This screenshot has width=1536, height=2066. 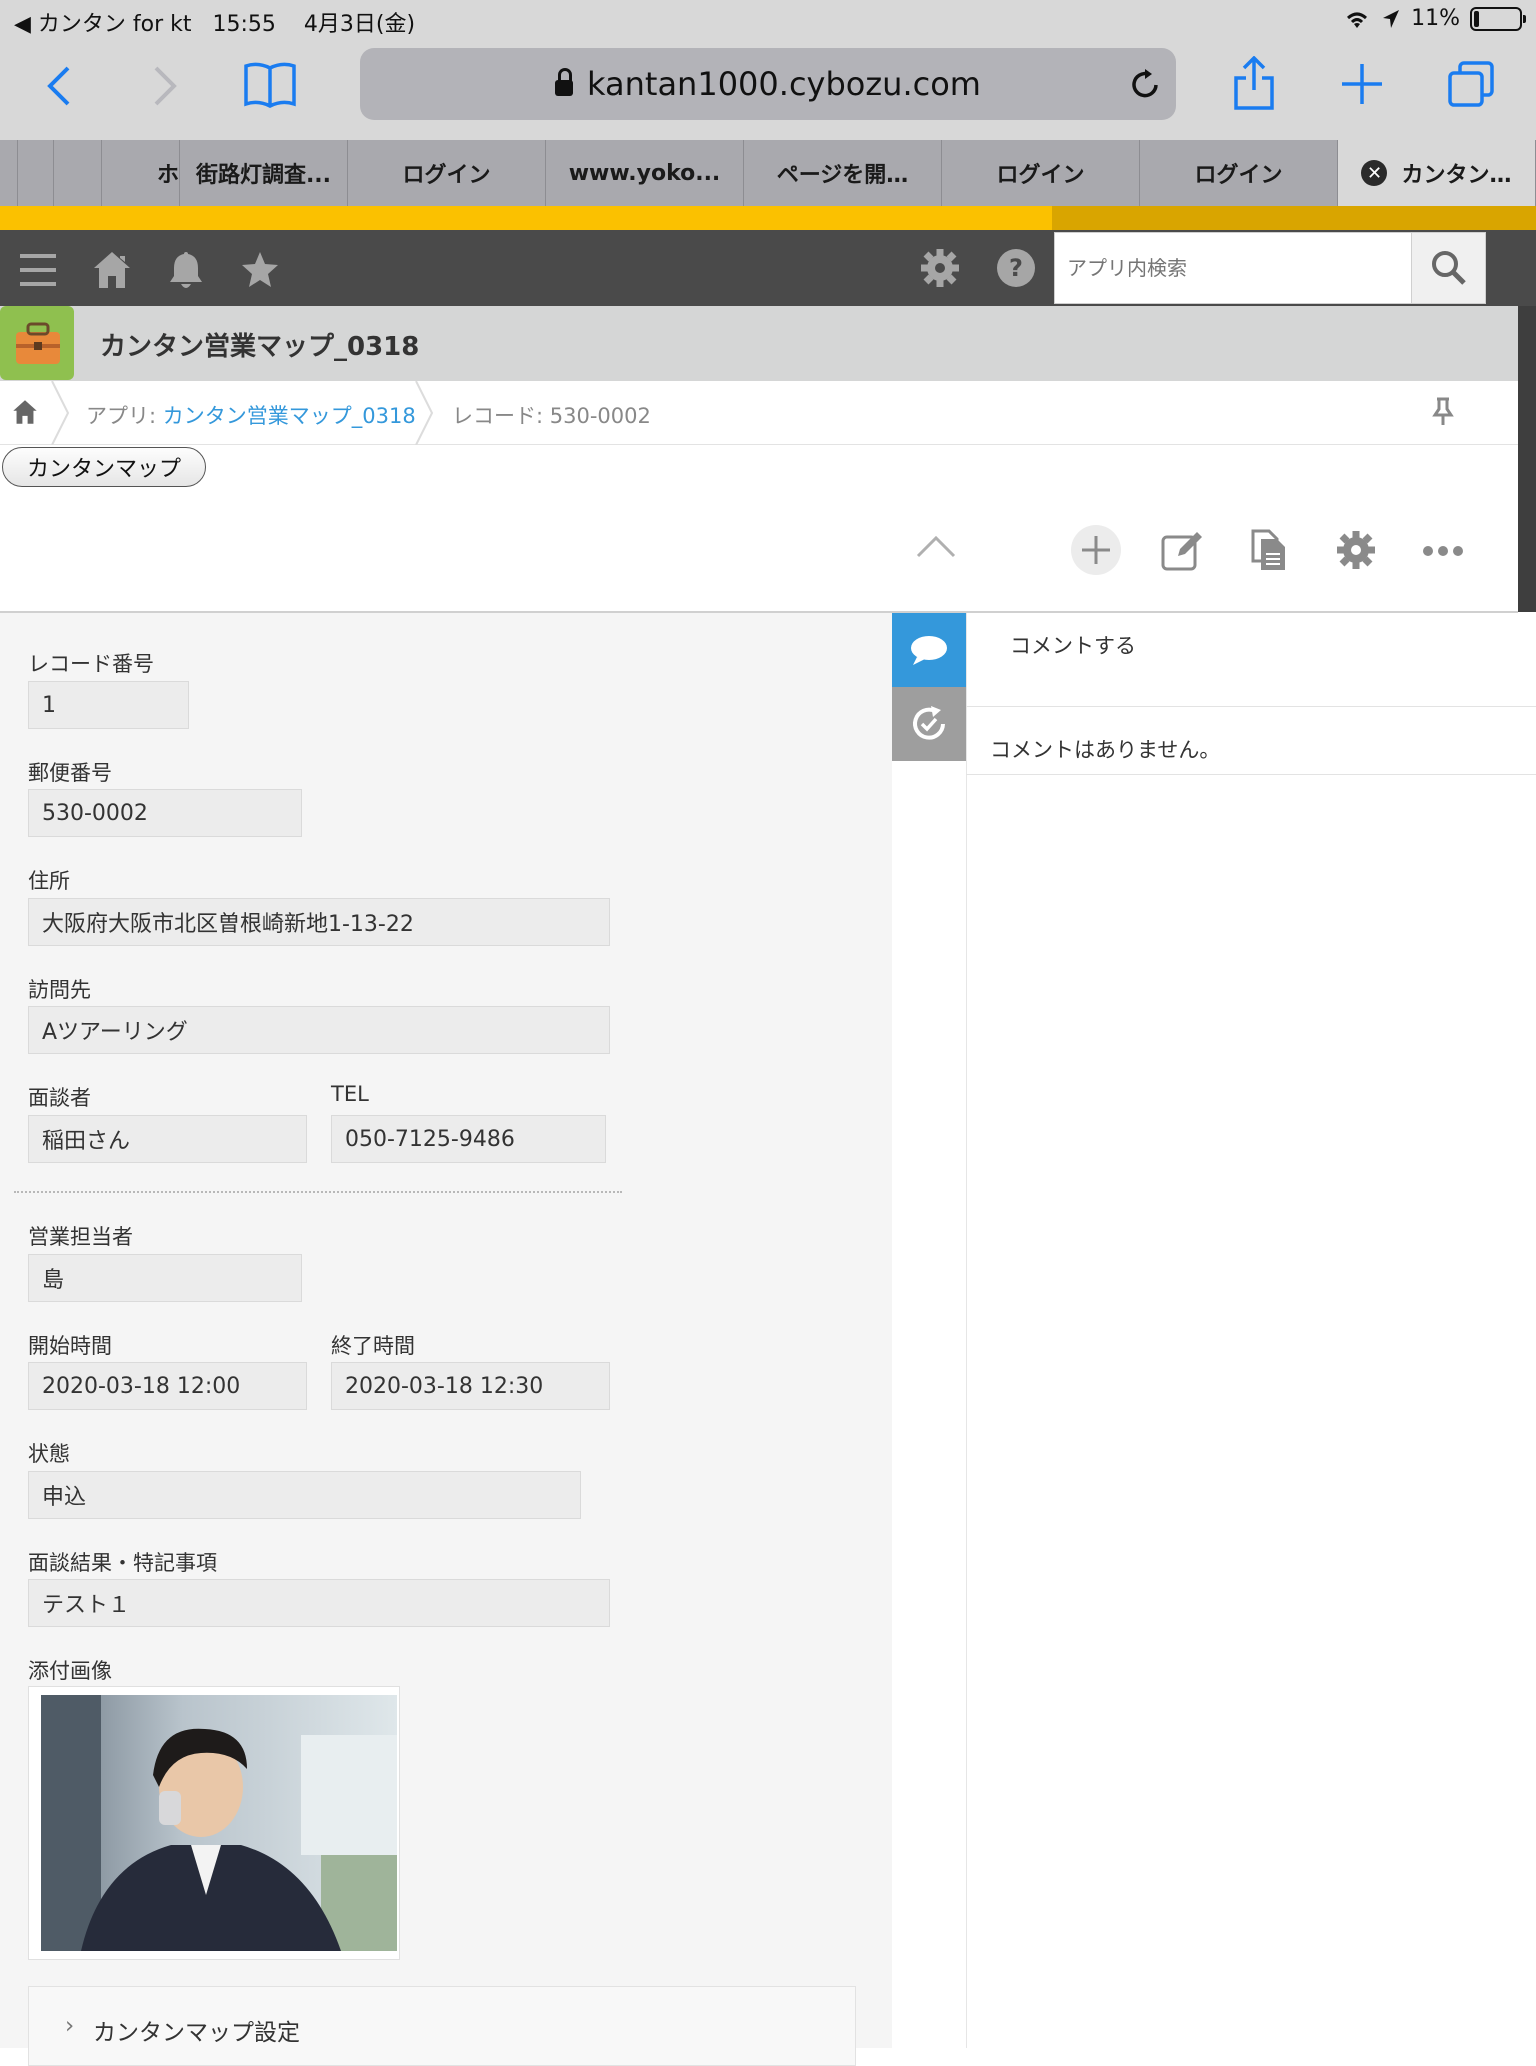 What do you see at coordinates (70, 1671) in the screenshot?
I see `field-label-attachment: 添付画像` at bounding box center [70, 1671].